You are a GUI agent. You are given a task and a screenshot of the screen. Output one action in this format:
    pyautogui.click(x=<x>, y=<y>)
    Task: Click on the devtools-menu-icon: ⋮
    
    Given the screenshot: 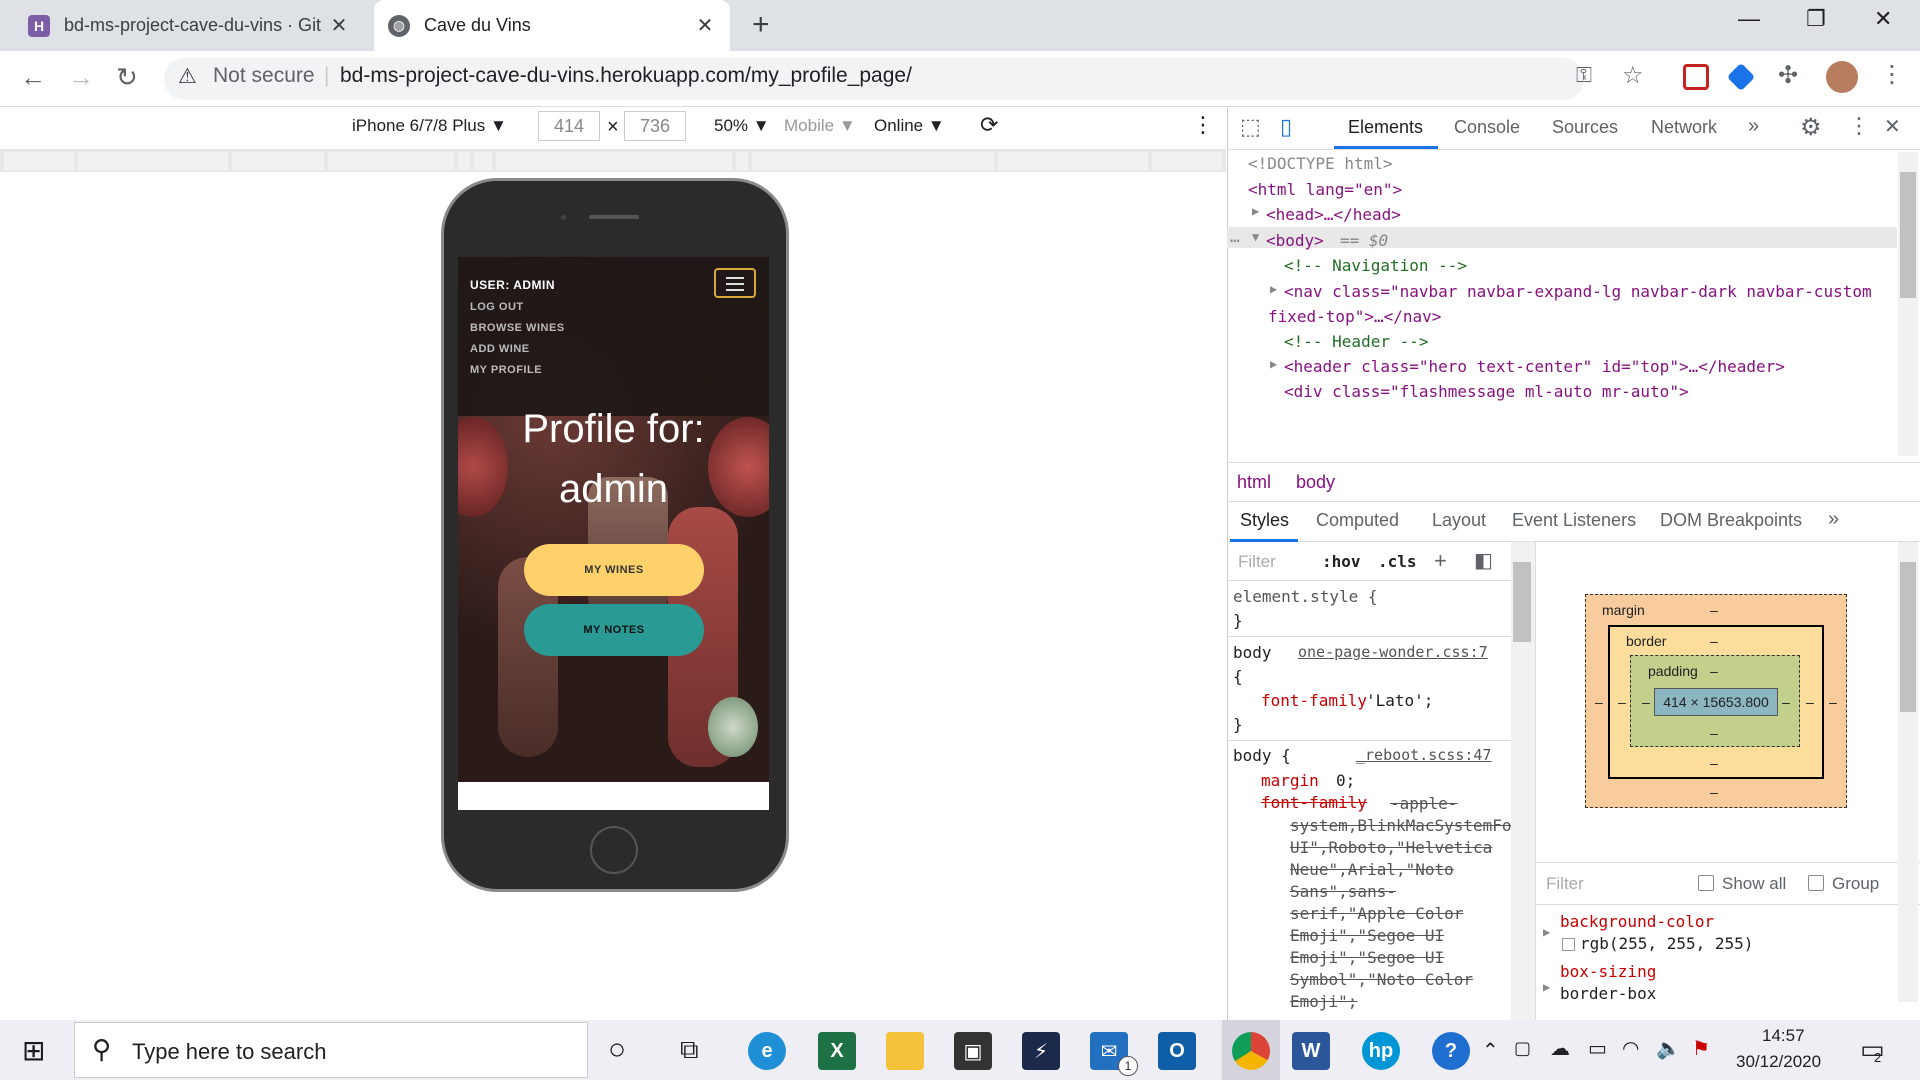 What is the action you would take?
    pyautogui.click(x=1859, y=126)
    